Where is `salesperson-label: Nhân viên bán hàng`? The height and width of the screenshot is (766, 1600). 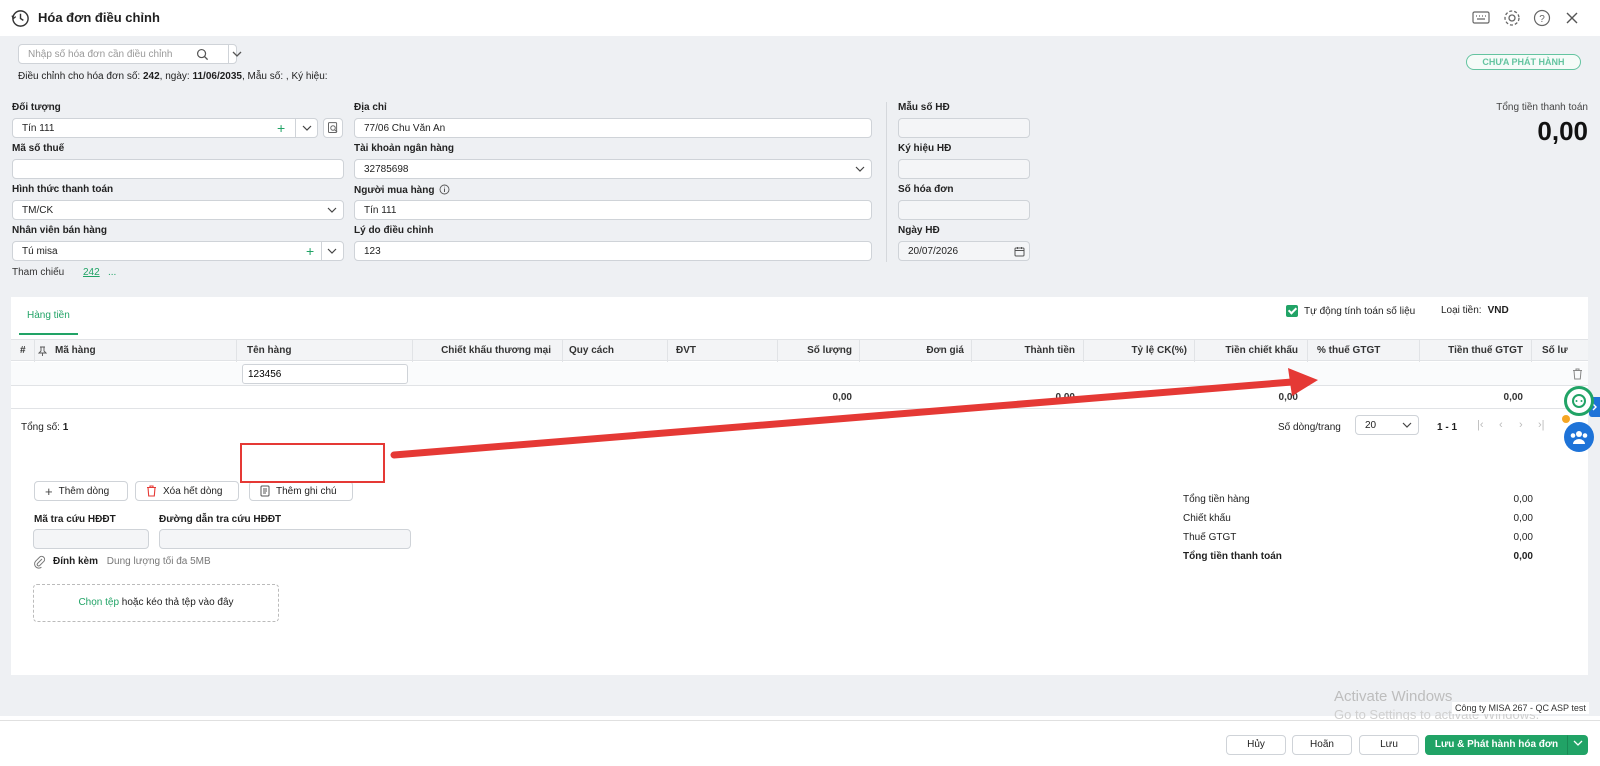 salesperson-label: Nhân viên bán hàng is located at coordinates (60, 230).